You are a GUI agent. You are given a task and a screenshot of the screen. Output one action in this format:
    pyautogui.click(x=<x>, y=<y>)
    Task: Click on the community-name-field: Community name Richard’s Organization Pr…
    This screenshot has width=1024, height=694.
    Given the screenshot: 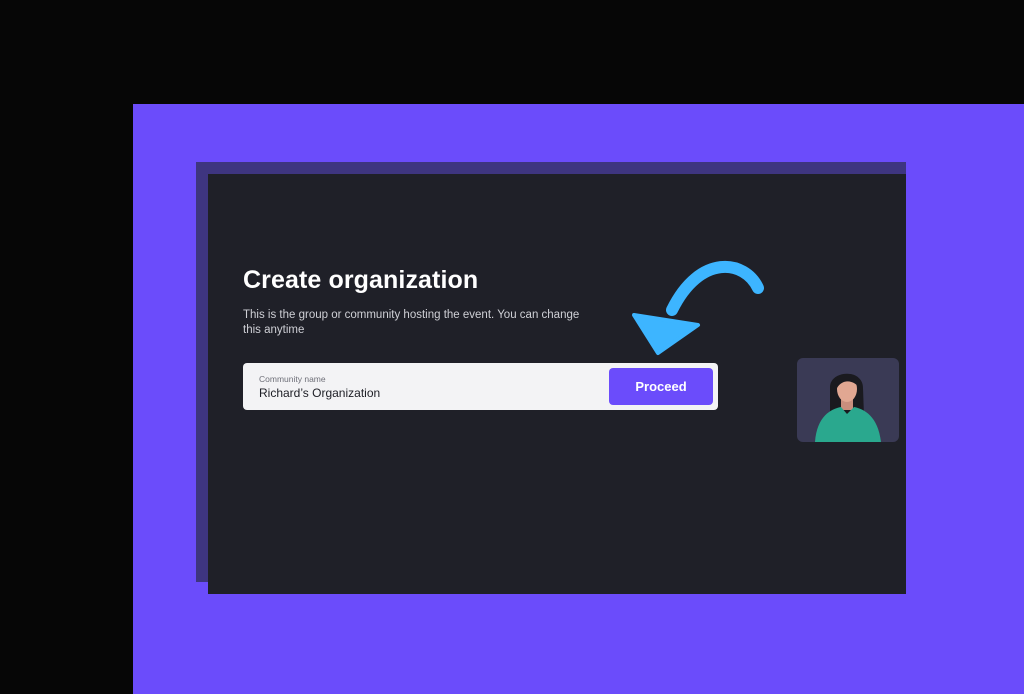 What is the action you would take?
    pyautogui.click(x=480, y=386)
    